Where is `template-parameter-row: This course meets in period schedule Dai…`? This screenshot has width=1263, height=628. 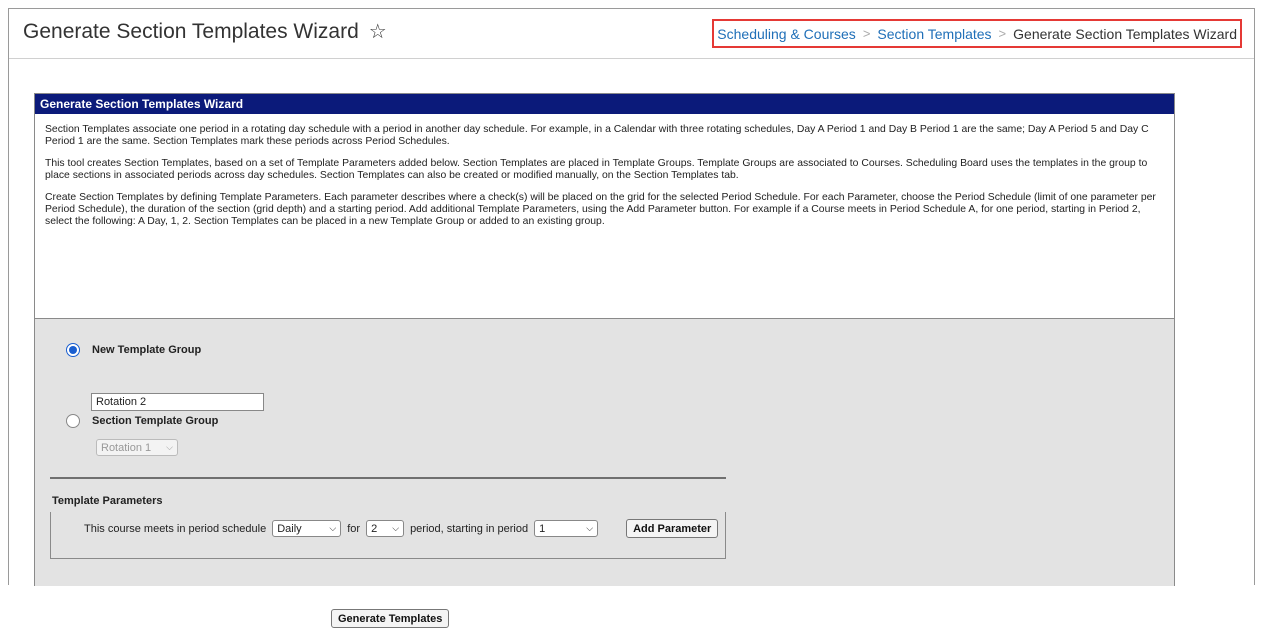 template-parameter-row: This course meets in period schedule Dai… is located at coordinates (401, 528).